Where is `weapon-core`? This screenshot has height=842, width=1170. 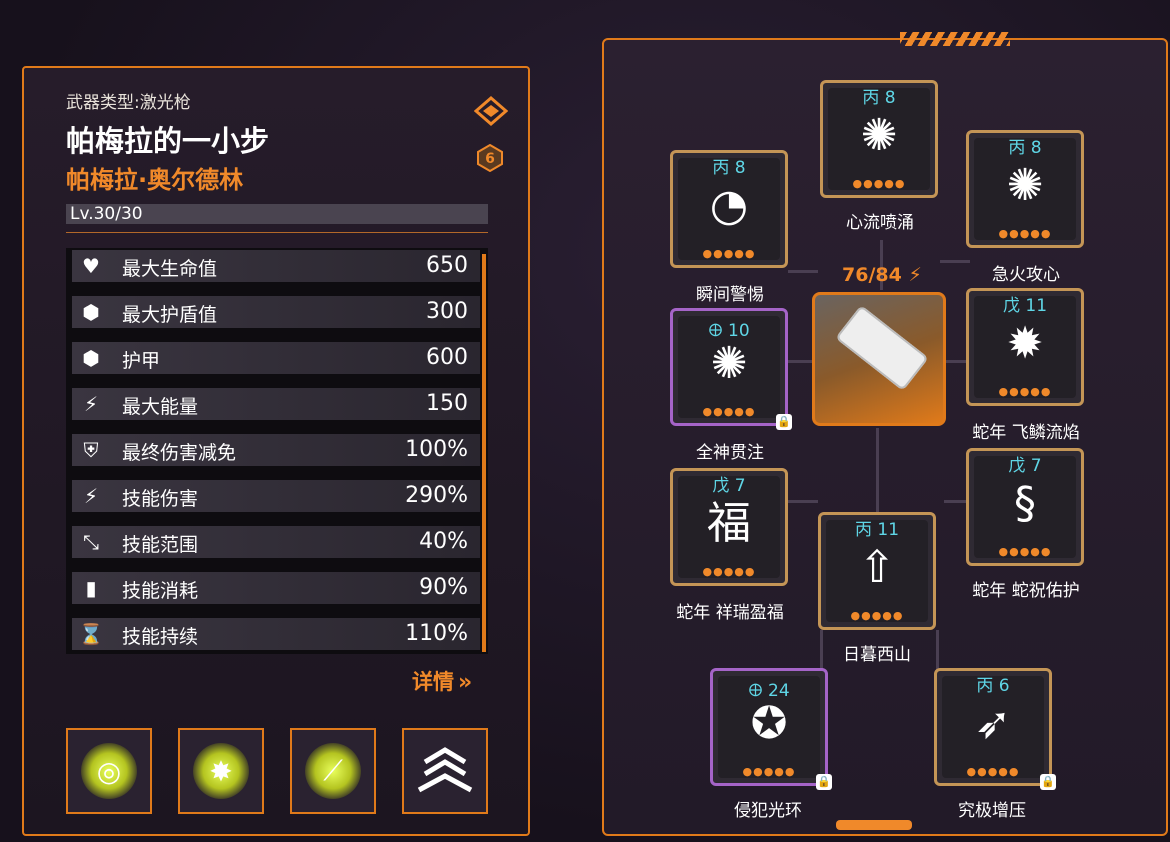 weapon-core is located at coordinates (879, 359).